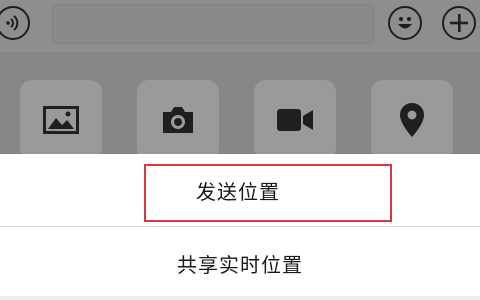  I want to click on video-call-button, so click(295, 120).